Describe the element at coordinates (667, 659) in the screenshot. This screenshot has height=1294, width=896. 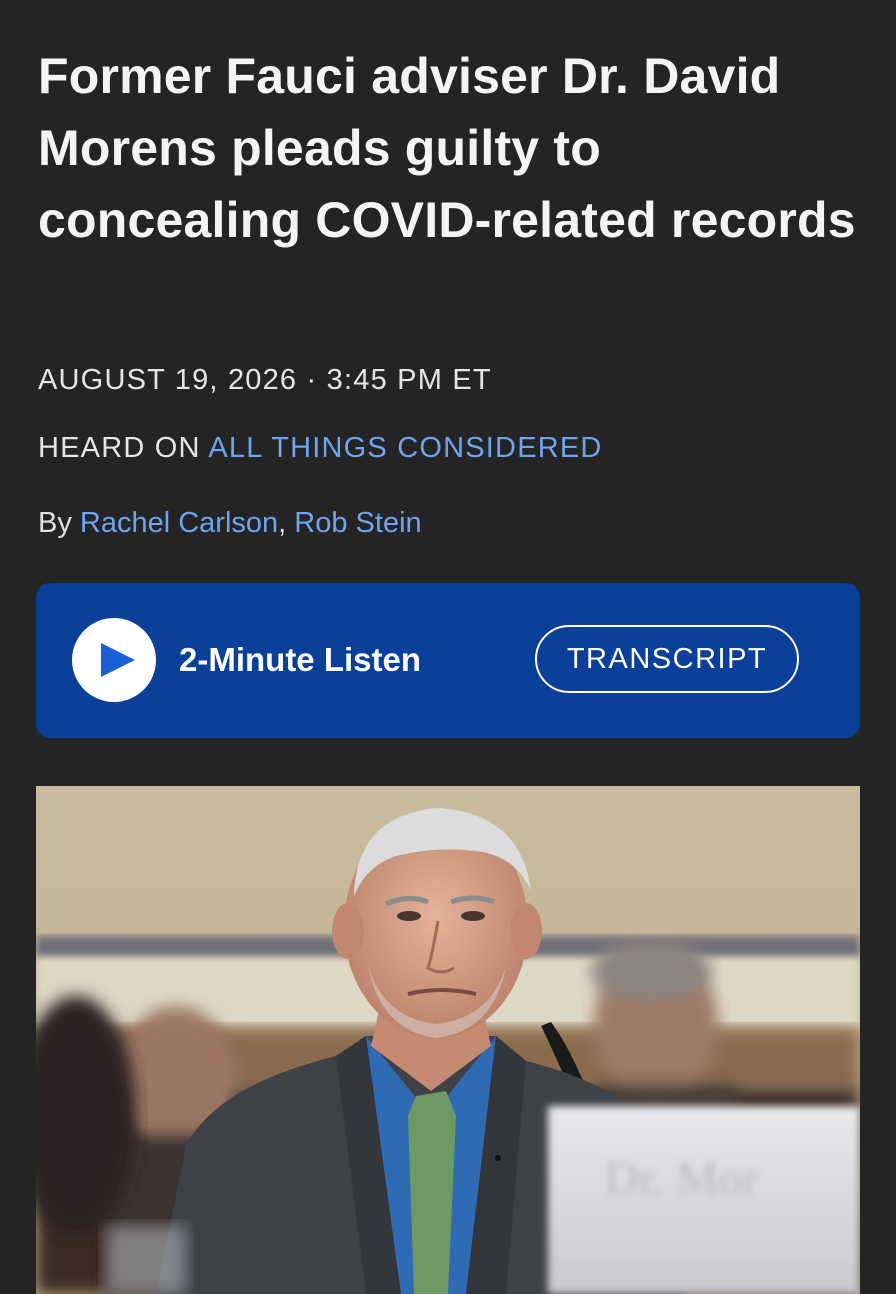
I see `transcript-button: TRANSCRIPT` at that location.